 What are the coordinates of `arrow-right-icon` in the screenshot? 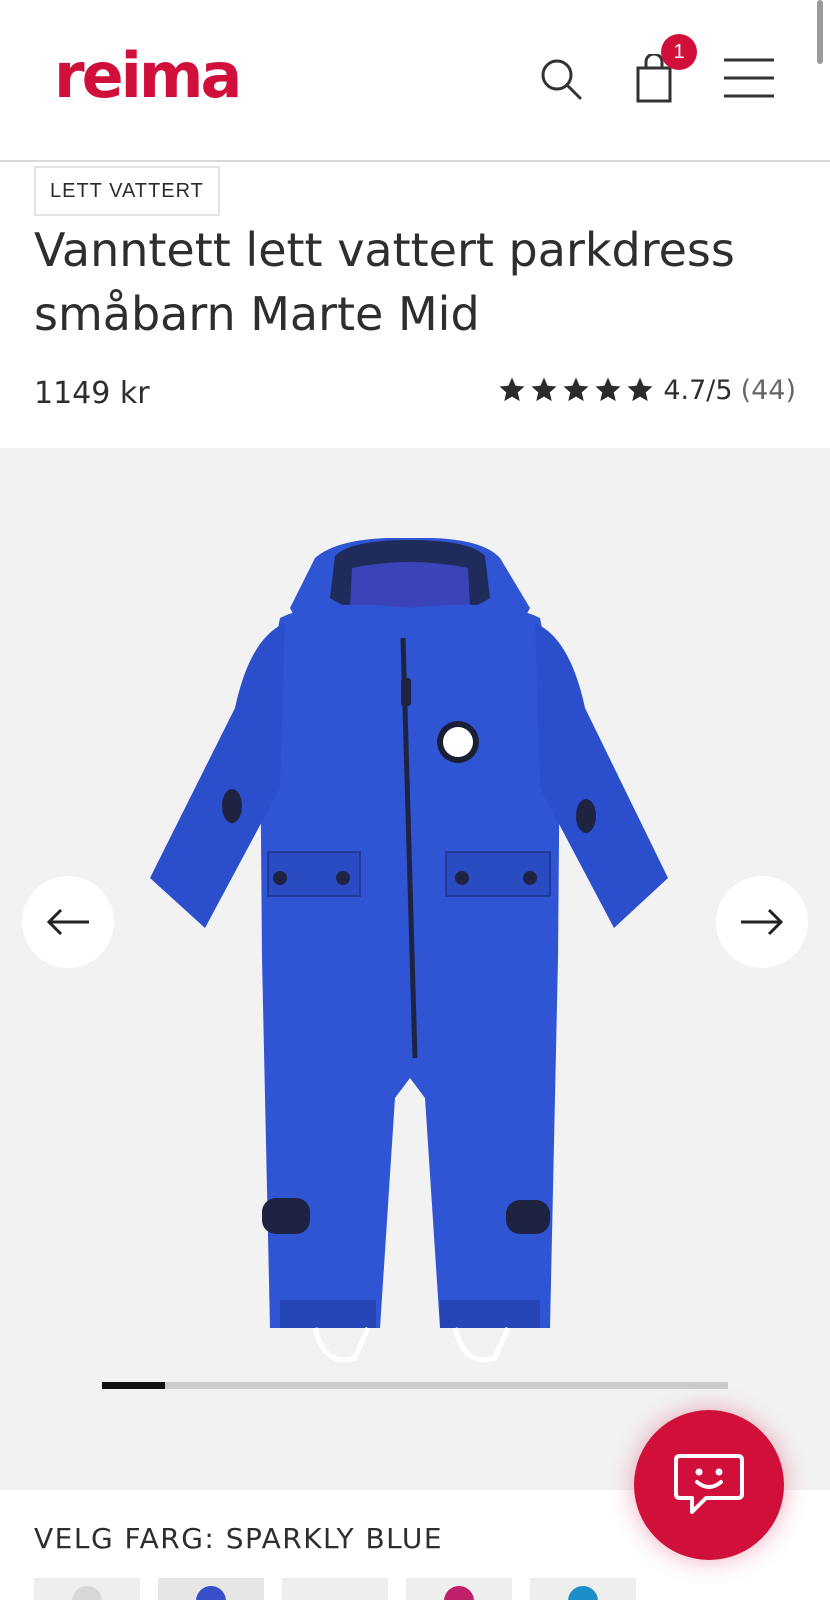 It's located at (762, 922).